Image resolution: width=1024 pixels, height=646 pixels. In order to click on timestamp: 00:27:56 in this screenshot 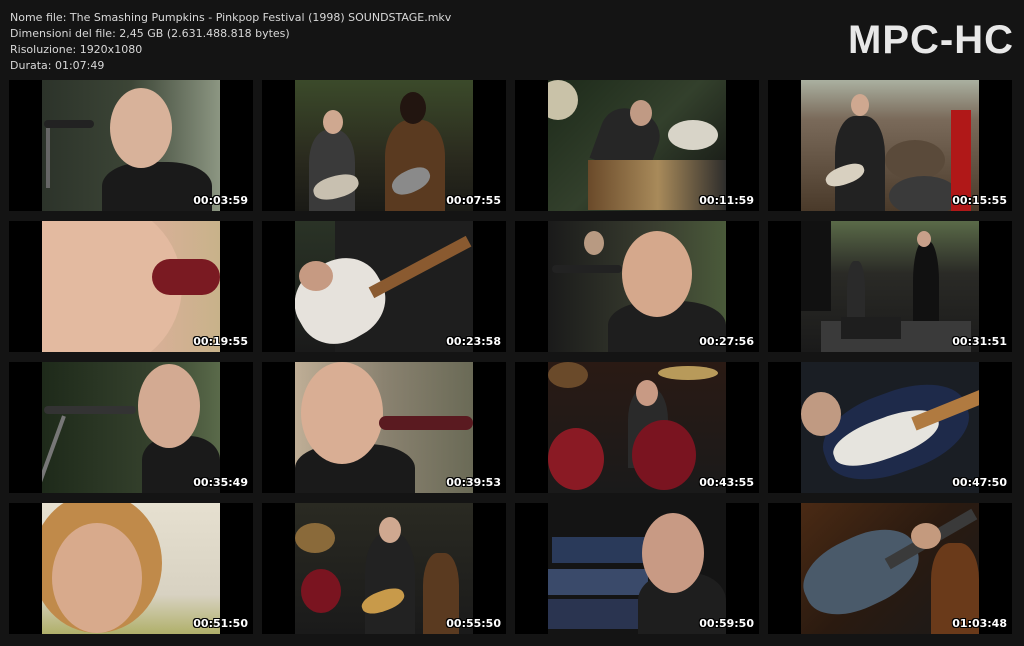, I will do `click(726, 341)`.